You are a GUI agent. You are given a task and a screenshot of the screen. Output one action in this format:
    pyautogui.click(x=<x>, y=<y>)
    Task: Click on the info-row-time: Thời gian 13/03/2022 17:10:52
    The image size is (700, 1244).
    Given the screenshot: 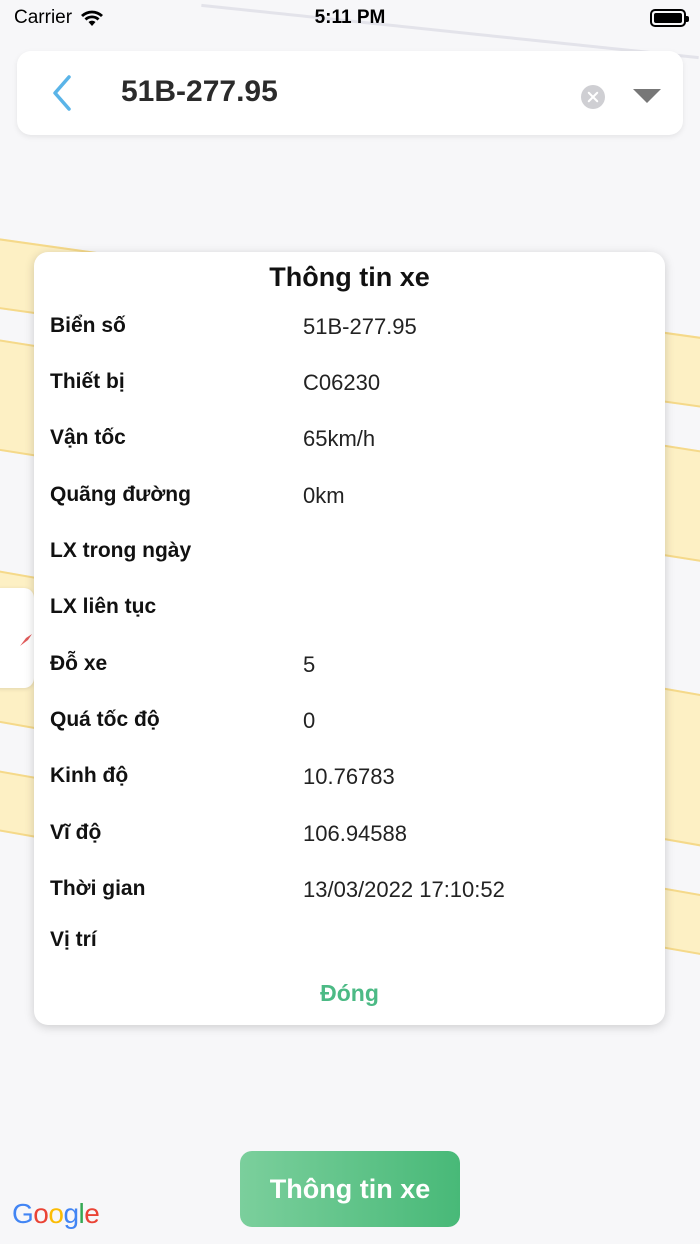 What is the action you would take?
    pyautogui.click(x=350, y=897)
    